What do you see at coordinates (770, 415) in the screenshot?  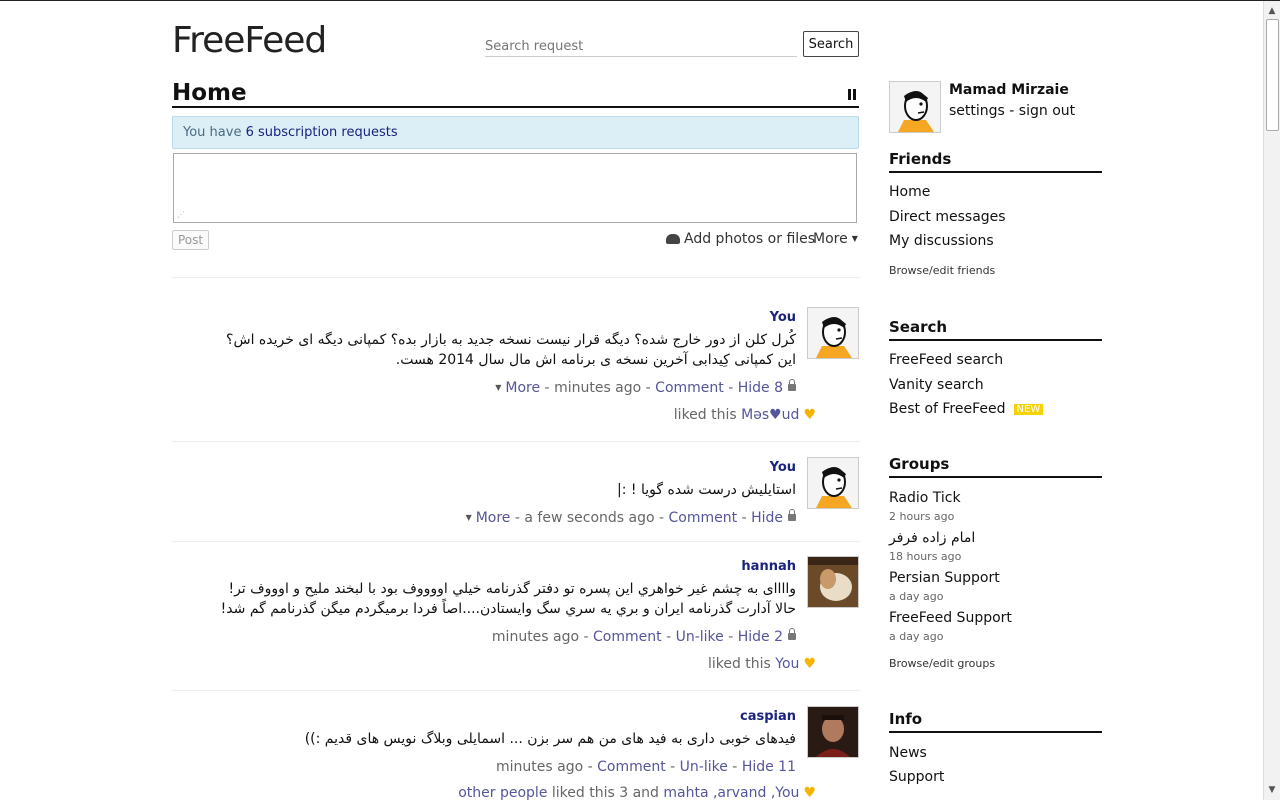 I see `liker-link: Məs♥ud` at bounding box center [770, 415].